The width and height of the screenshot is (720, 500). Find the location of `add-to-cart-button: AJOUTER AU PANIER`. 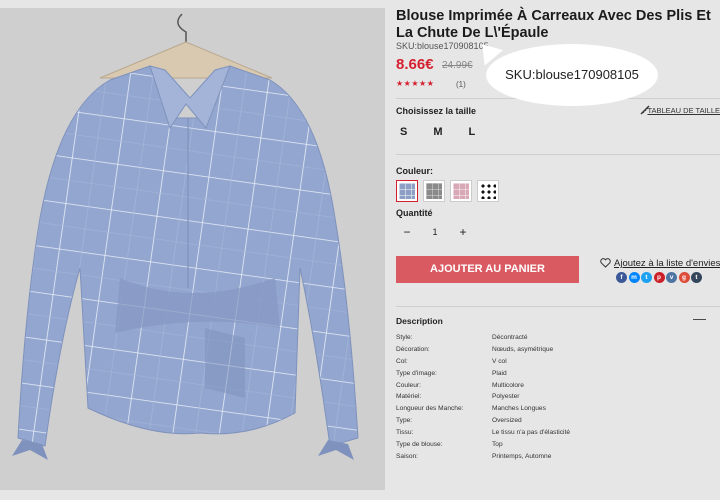

add-to-cart-button: AJOUTER AU PANIER is located at coordinates (487, 269).